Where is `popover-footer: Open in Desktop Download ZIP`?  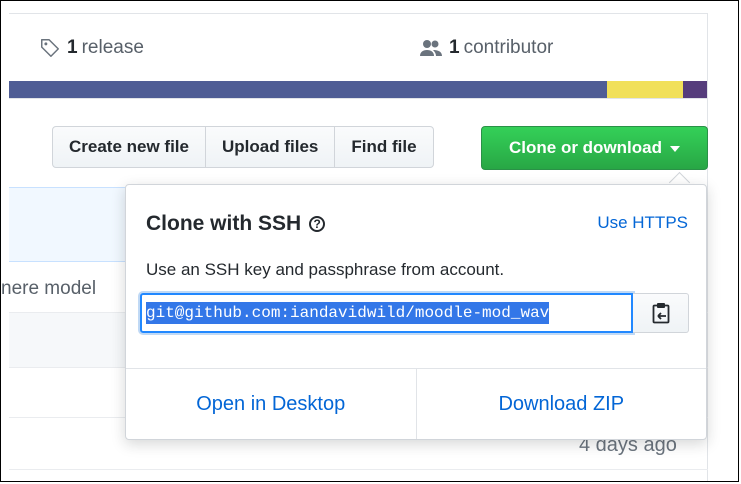
popover-footer: Open in Desktop Download ZIP is located at coordinates (416, 403).